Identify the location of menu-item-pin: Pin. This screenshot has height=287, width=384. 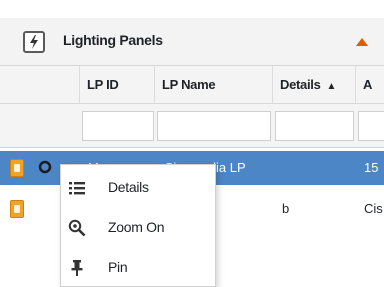
(139, 267).